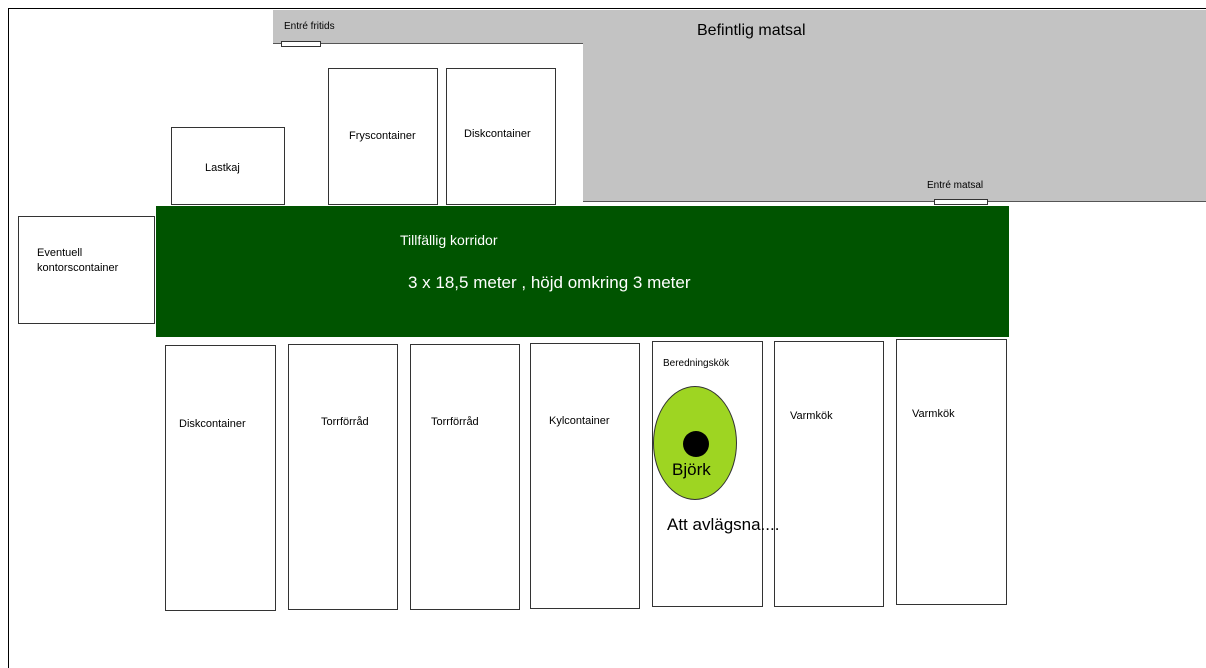 This screenshot has width=1206, height=668. Describe the element at coordinates (955, 185) in the screenshot. I see `entre-matsal-label: Entré matsal` at that location.